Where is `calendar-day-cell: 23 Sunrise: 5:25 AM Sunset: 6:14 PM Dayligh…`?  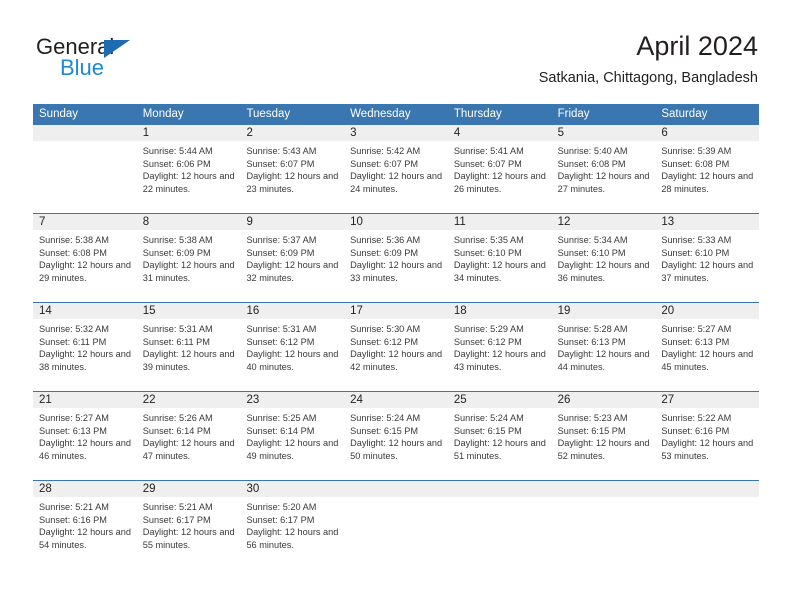
calendar-day-cell: 23 Sunrise: 5:25 AM Sunset: 6:14 PM Dayligh… is located at coordinates (292, 436).